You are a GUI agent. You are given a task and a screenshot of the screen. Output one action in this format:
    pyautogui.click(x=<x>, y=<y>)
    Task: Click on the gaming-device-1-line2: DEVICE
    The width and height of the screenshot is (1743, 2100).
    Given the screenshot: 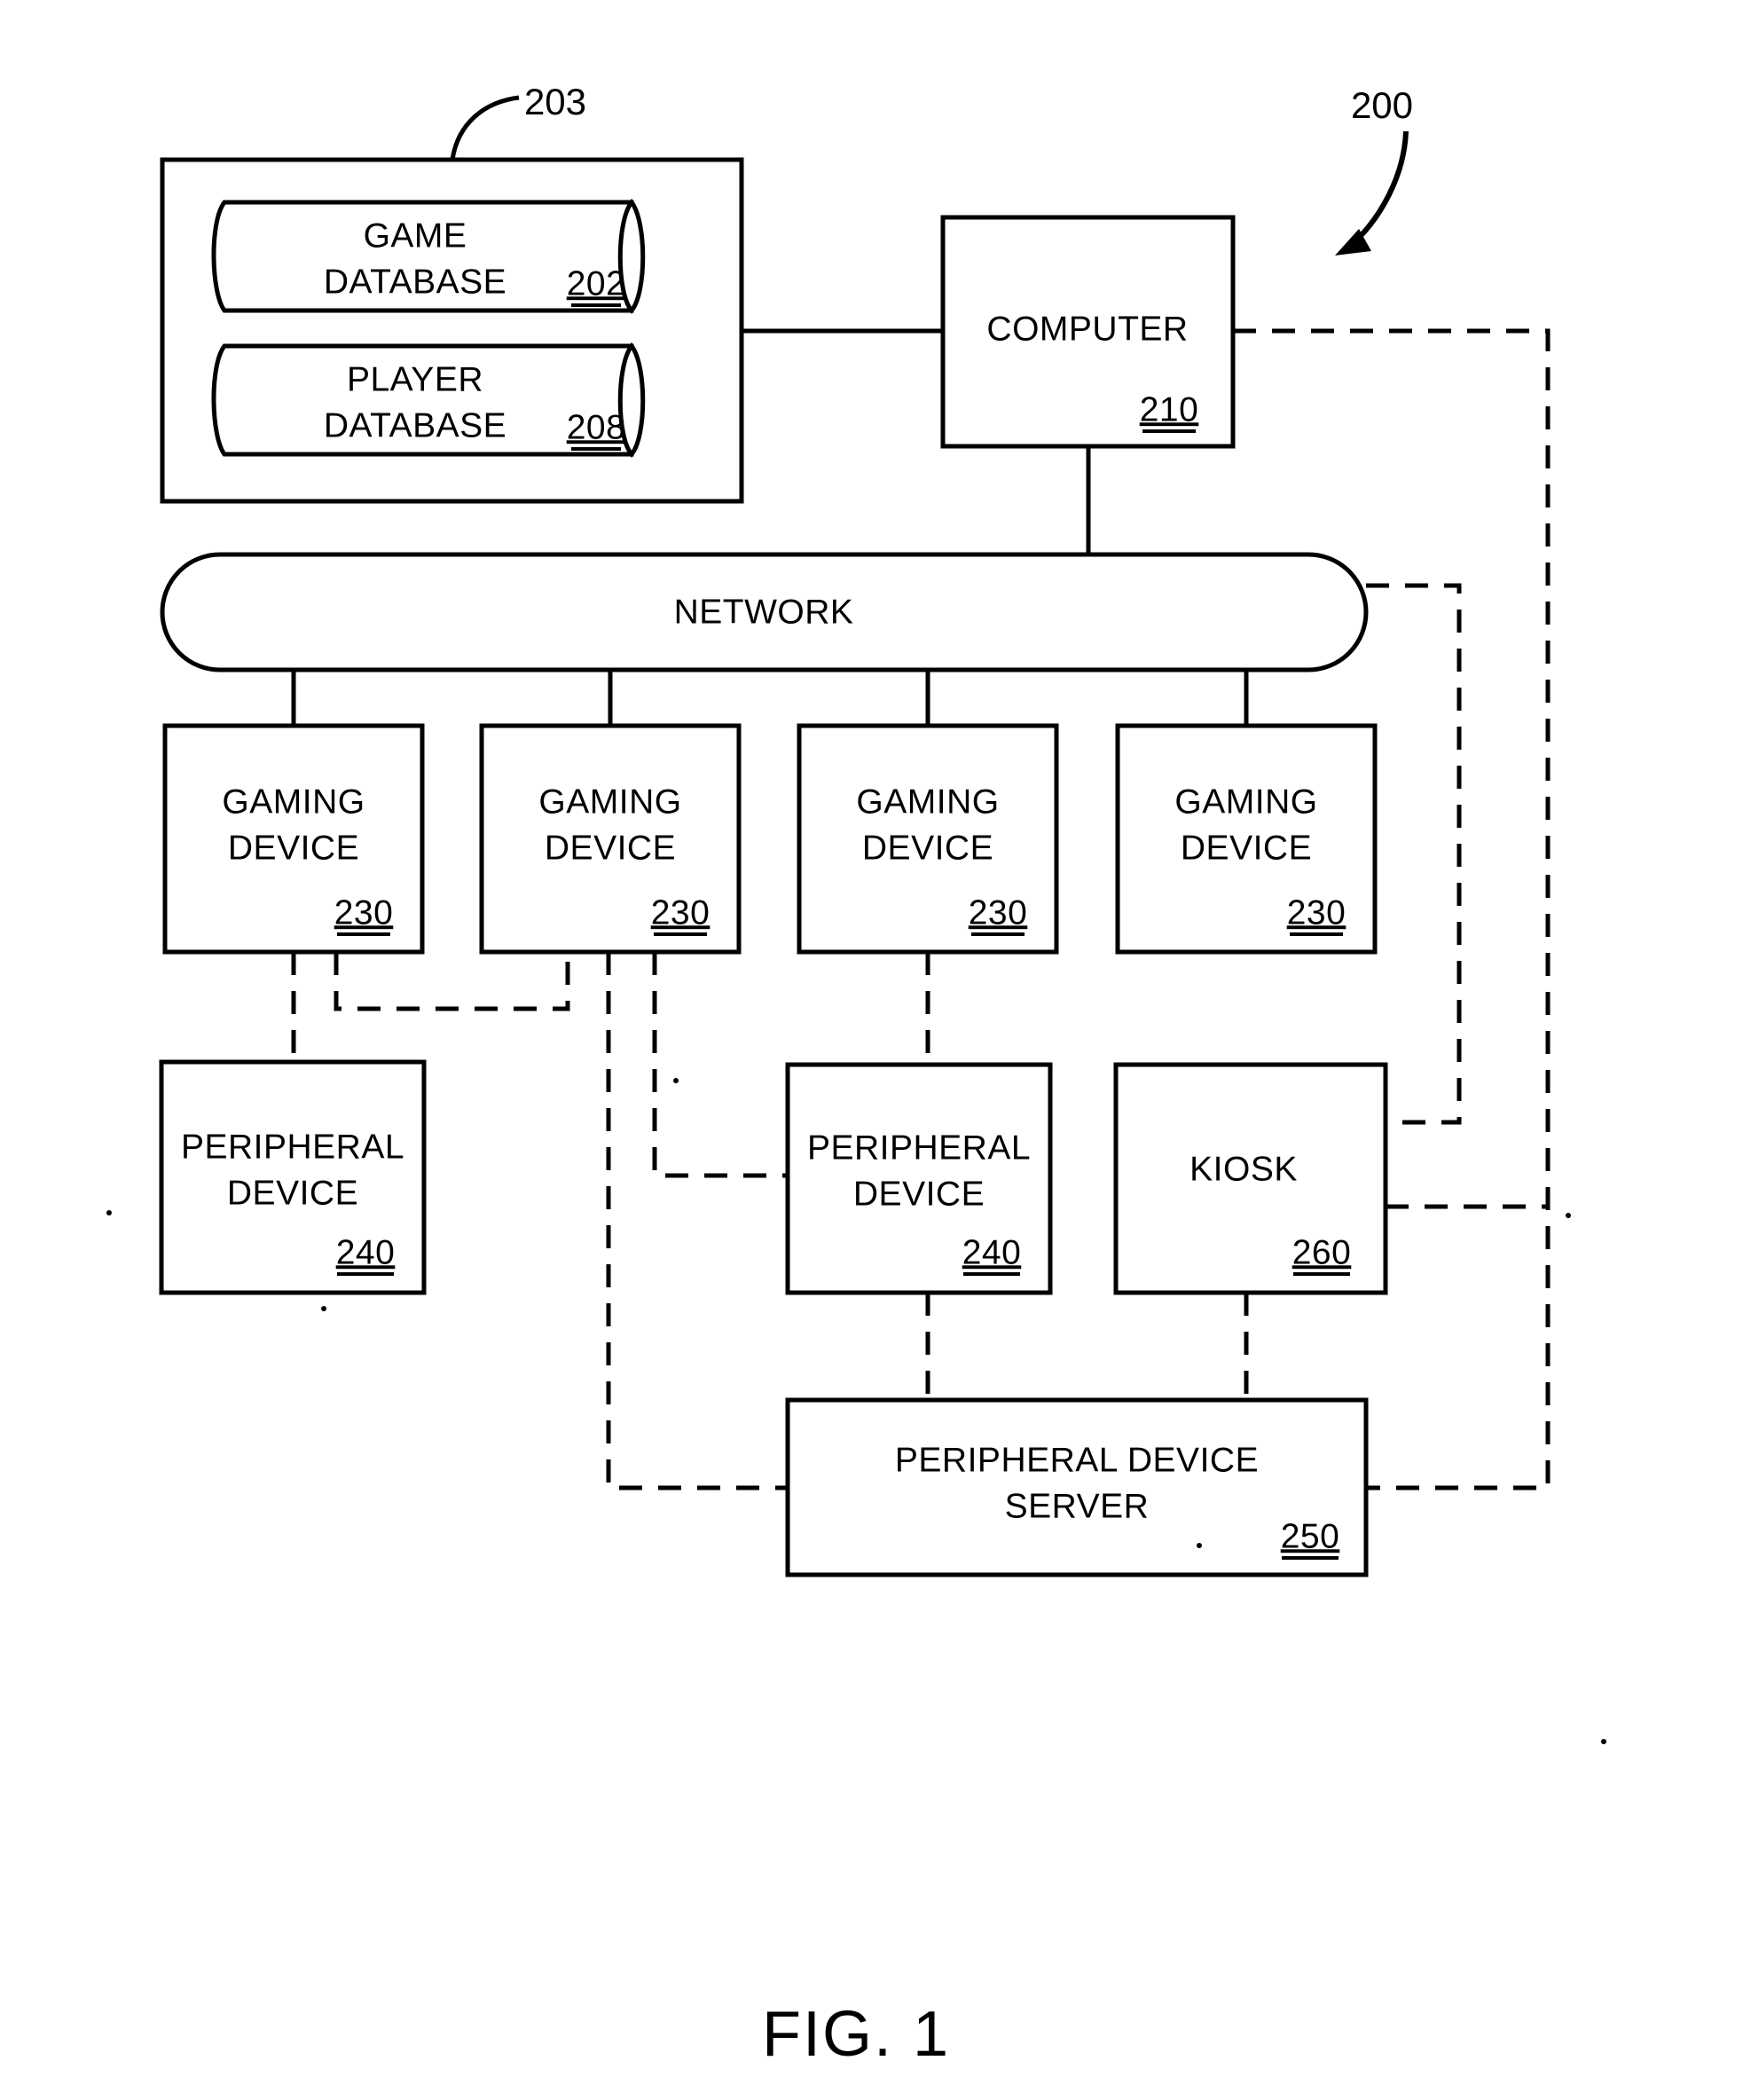 What is the action you would take?
    pyautogui.click(x=293, y=848)
    